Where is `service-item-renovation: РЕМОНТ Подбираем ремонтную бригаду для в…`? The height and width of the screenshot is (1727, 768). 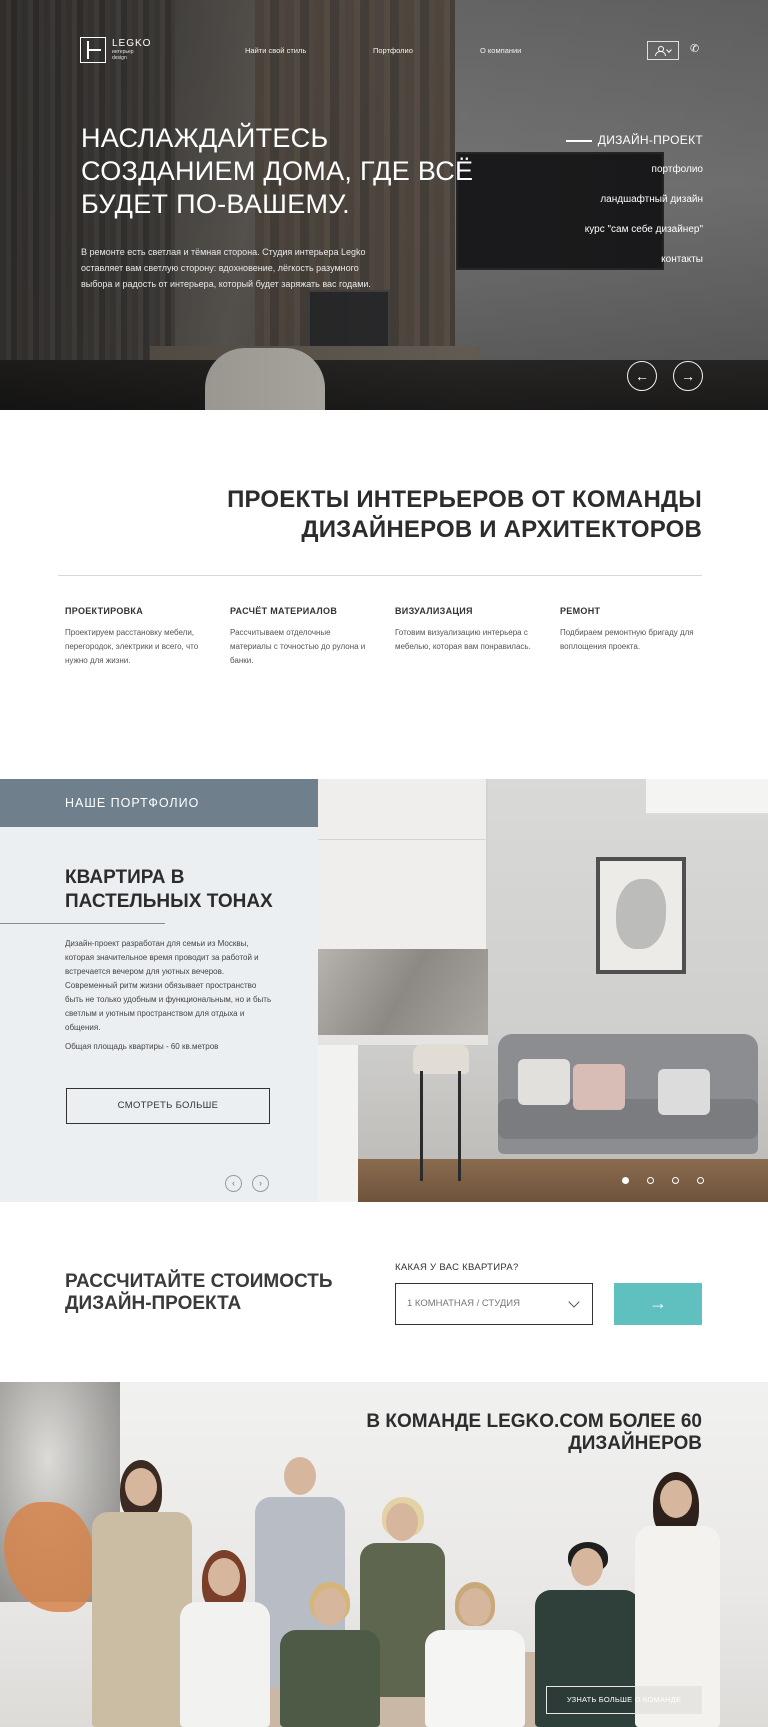 service-item-renovation: РЕМОНТ Подбираем ремонтную бригаду для в… is located at coordinates (630, 630).